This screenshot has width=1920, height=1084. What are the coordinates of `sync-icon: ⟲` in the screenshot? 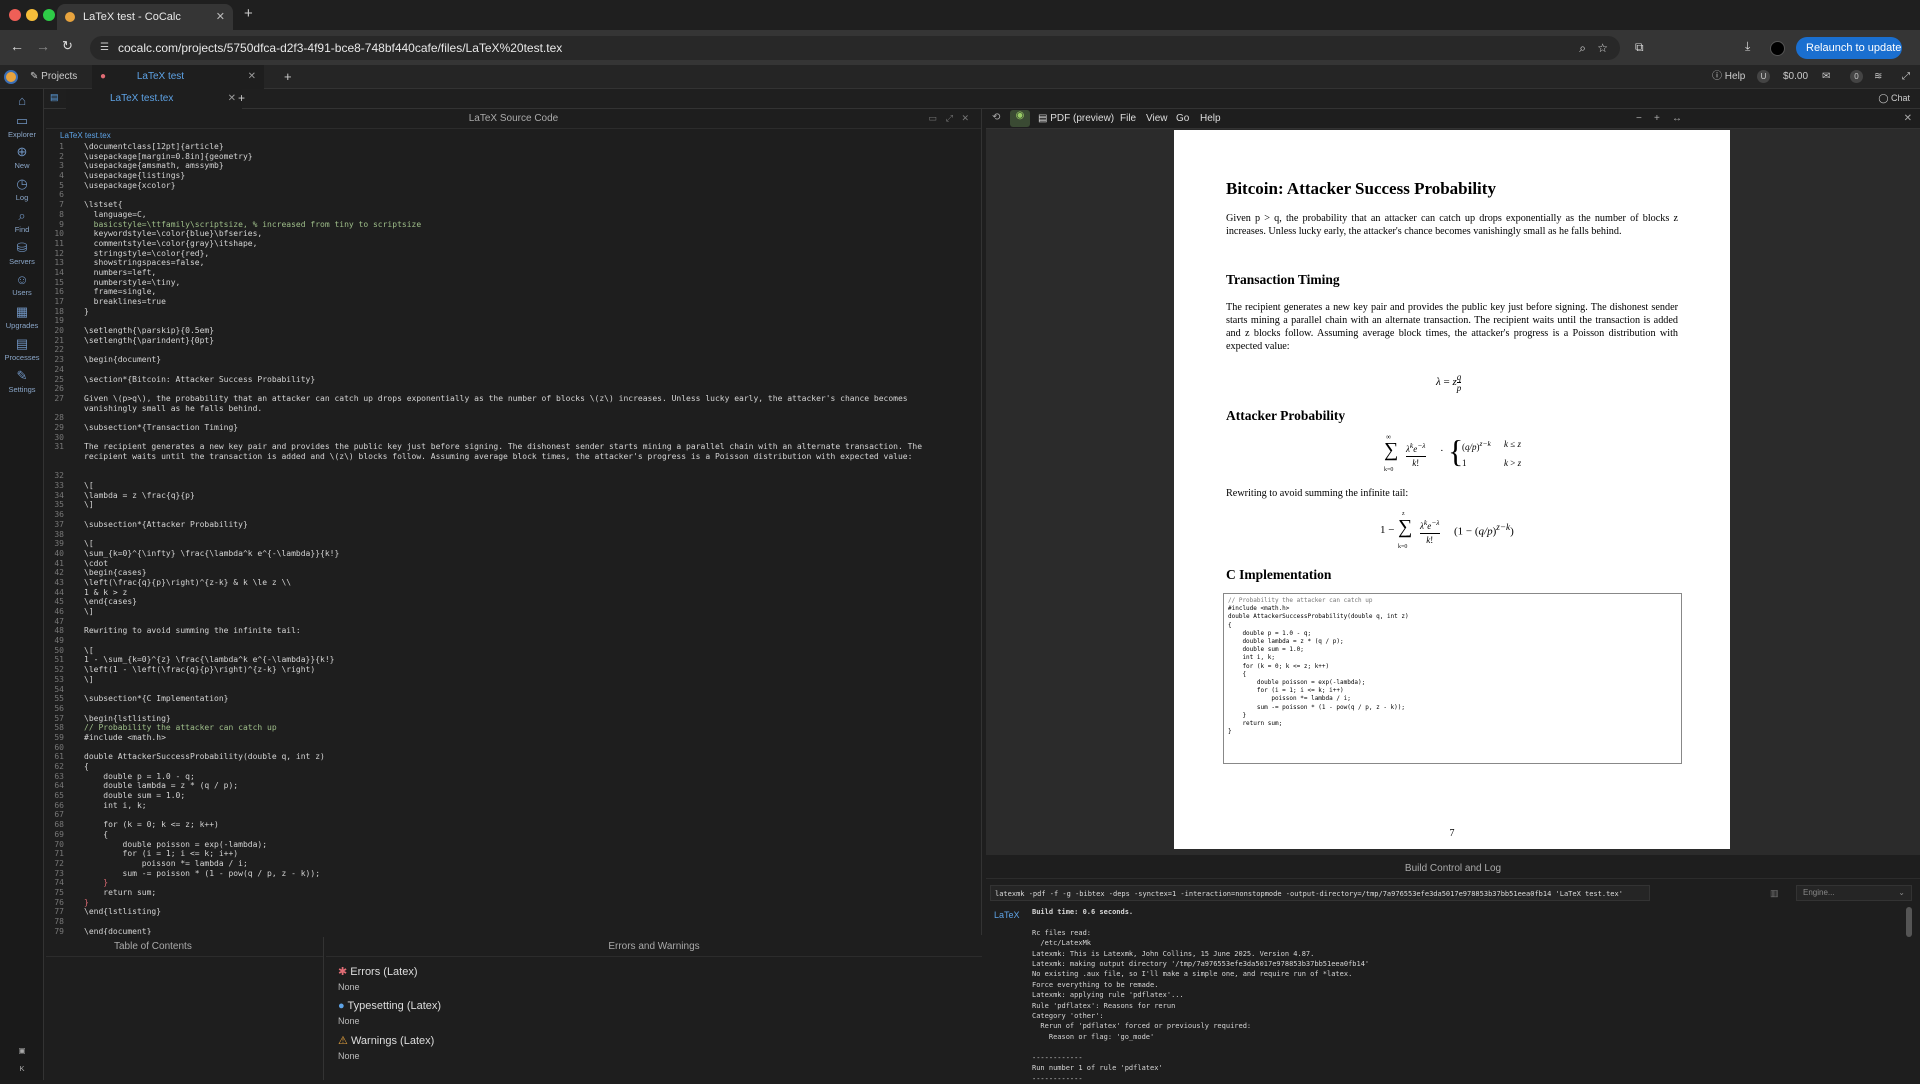 It's located at (996, 117).